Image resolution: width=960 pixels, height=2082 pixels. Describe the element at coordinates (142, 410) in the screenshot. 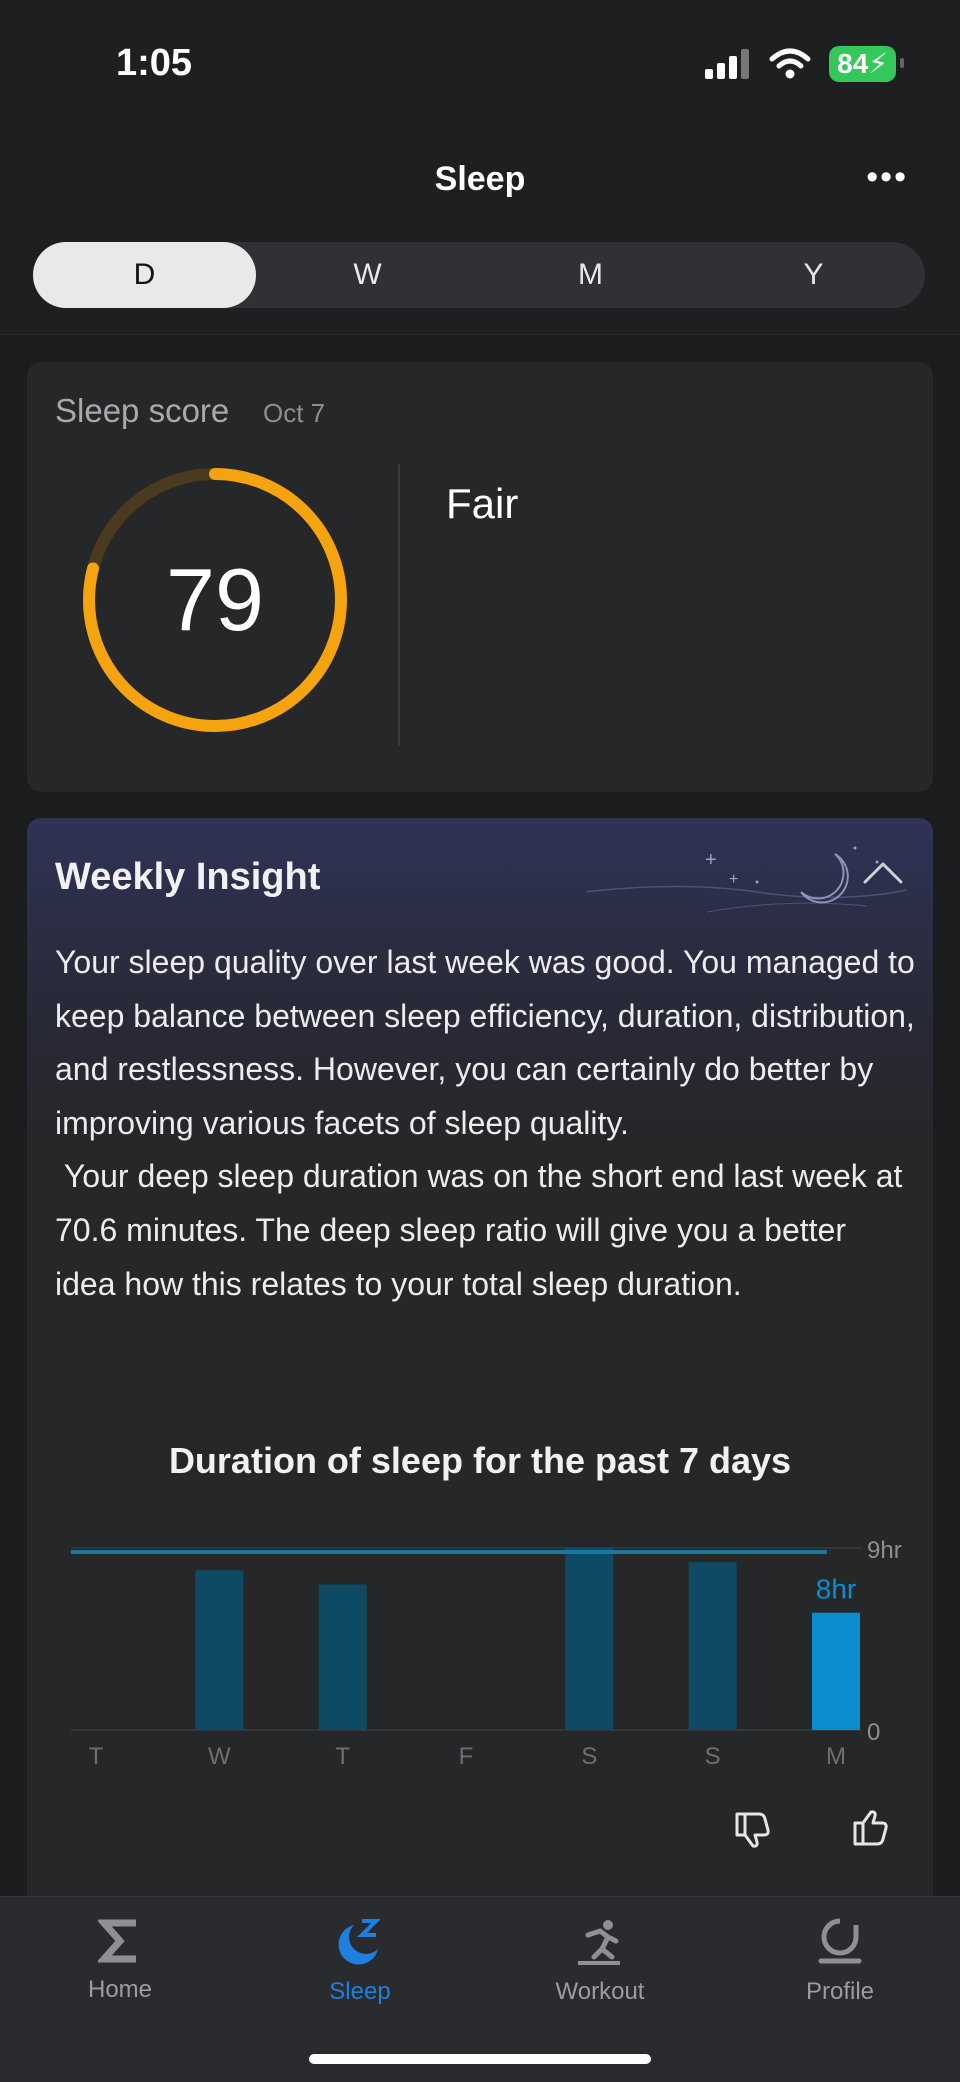

I see `sleep-score-label: Sleep score` at that location.